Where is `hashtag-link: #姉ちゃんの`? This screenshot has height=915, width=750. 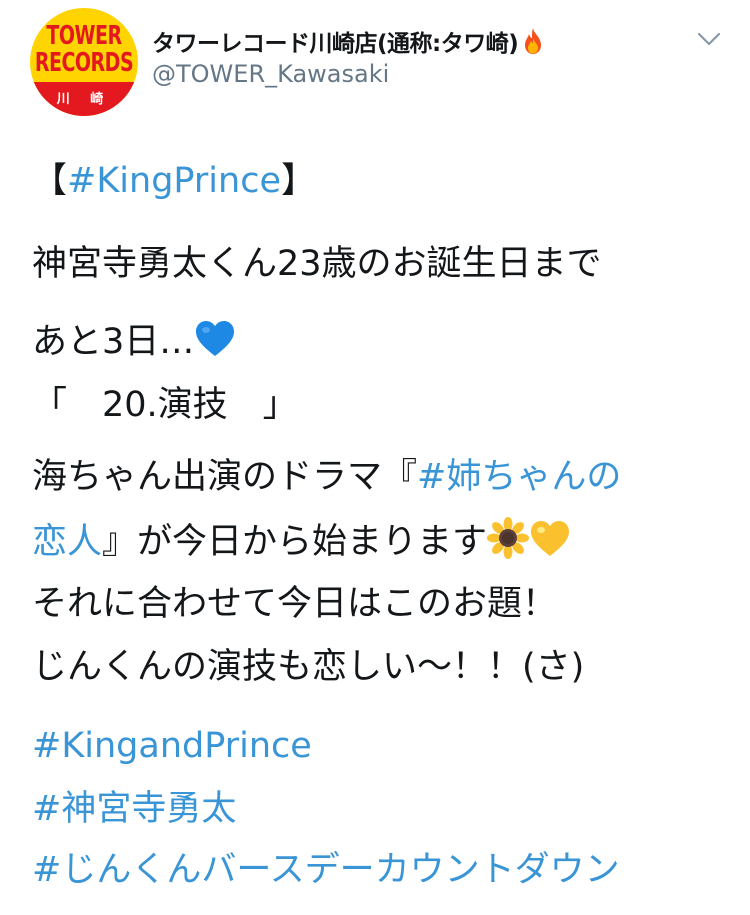
hashtag-link: #姉ちゃんの is located at coordinates (519, 477).